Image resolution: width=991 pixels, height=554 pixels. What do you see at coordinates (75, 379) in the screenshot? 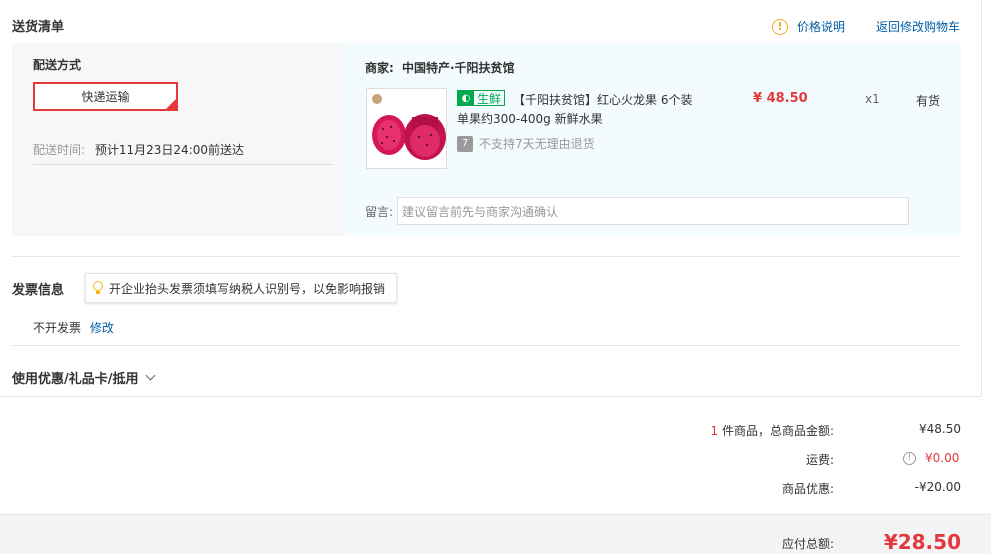
I see `discount-title: 使用优惠/礼品卡/抵用` at bounding box center [75, 379].